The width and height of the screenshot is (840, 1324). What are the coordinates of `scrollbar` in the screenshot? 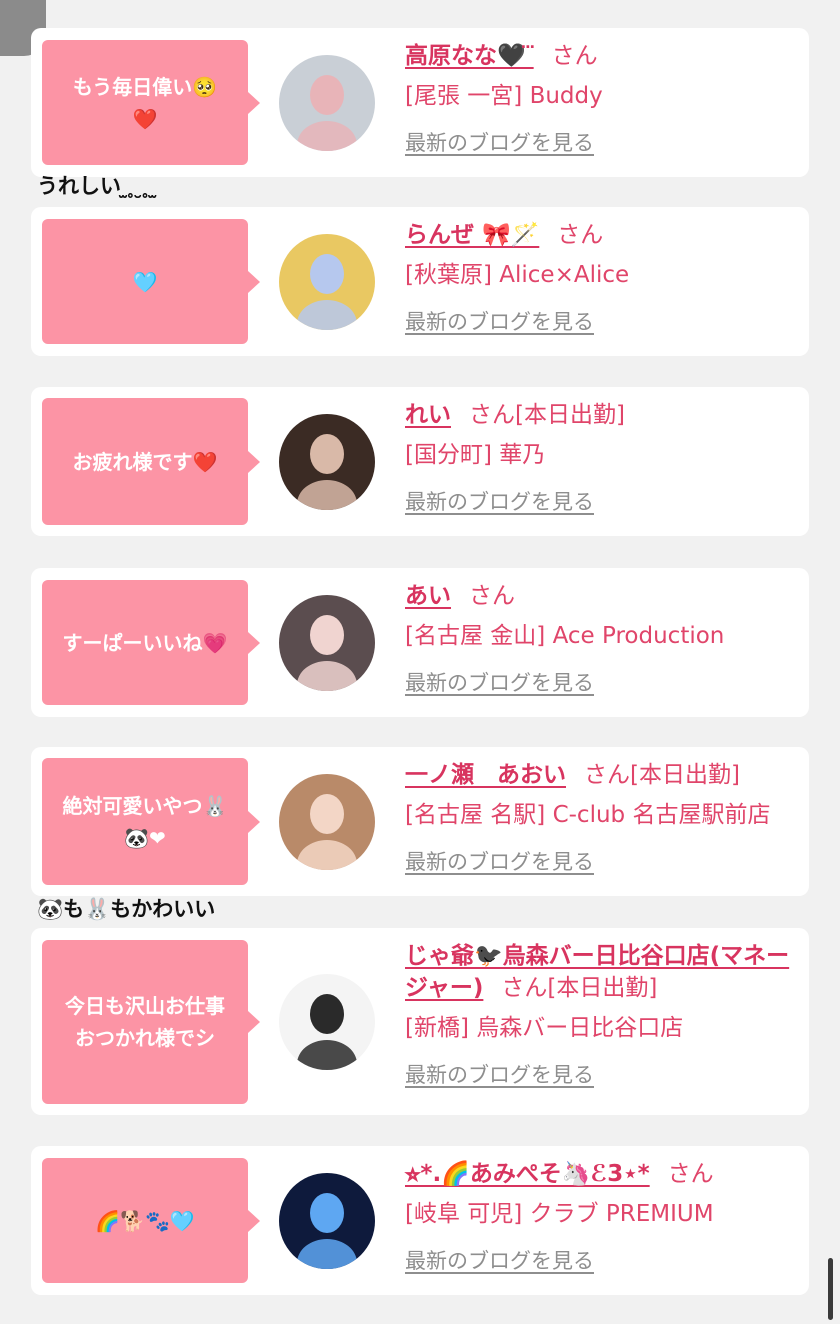 It's located at (830, 1289).